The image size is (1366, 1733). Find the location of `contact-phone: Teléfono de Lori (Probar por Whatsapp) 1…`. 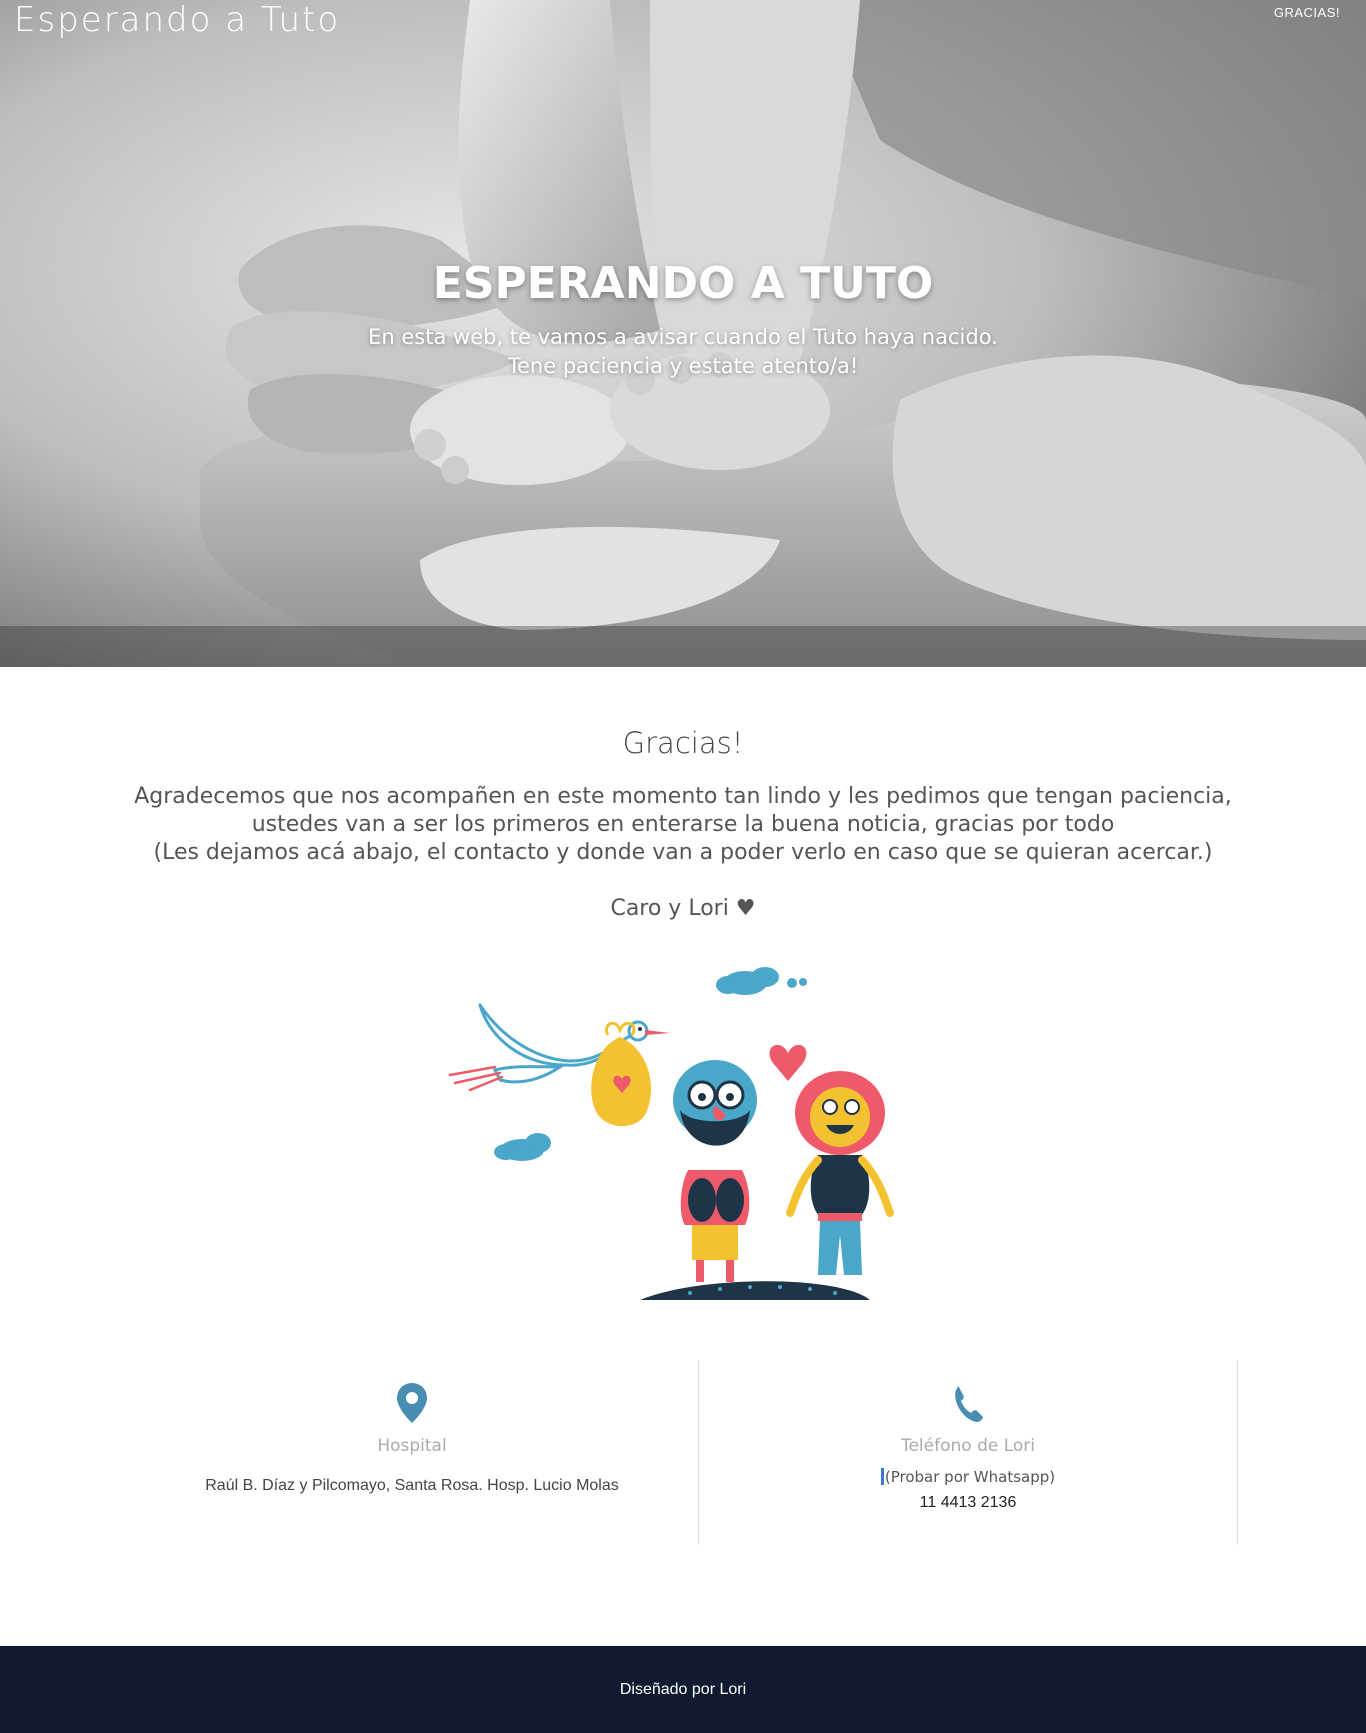

contact-phone: Teléfono de Lori (Probar por Whatsapp) 1… is located at coordinates (968, 1452).